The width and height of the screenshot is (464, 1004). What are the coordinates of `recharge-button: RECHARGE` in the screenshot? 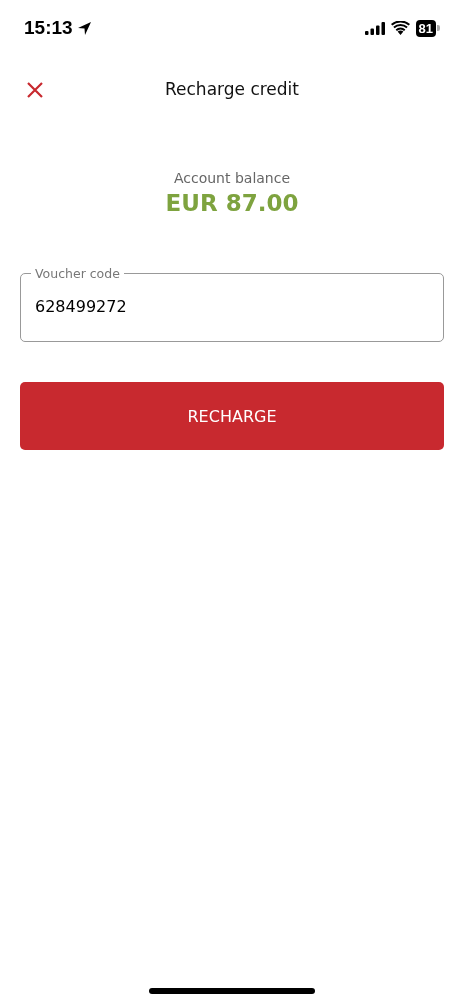 It's located at (232, 416).